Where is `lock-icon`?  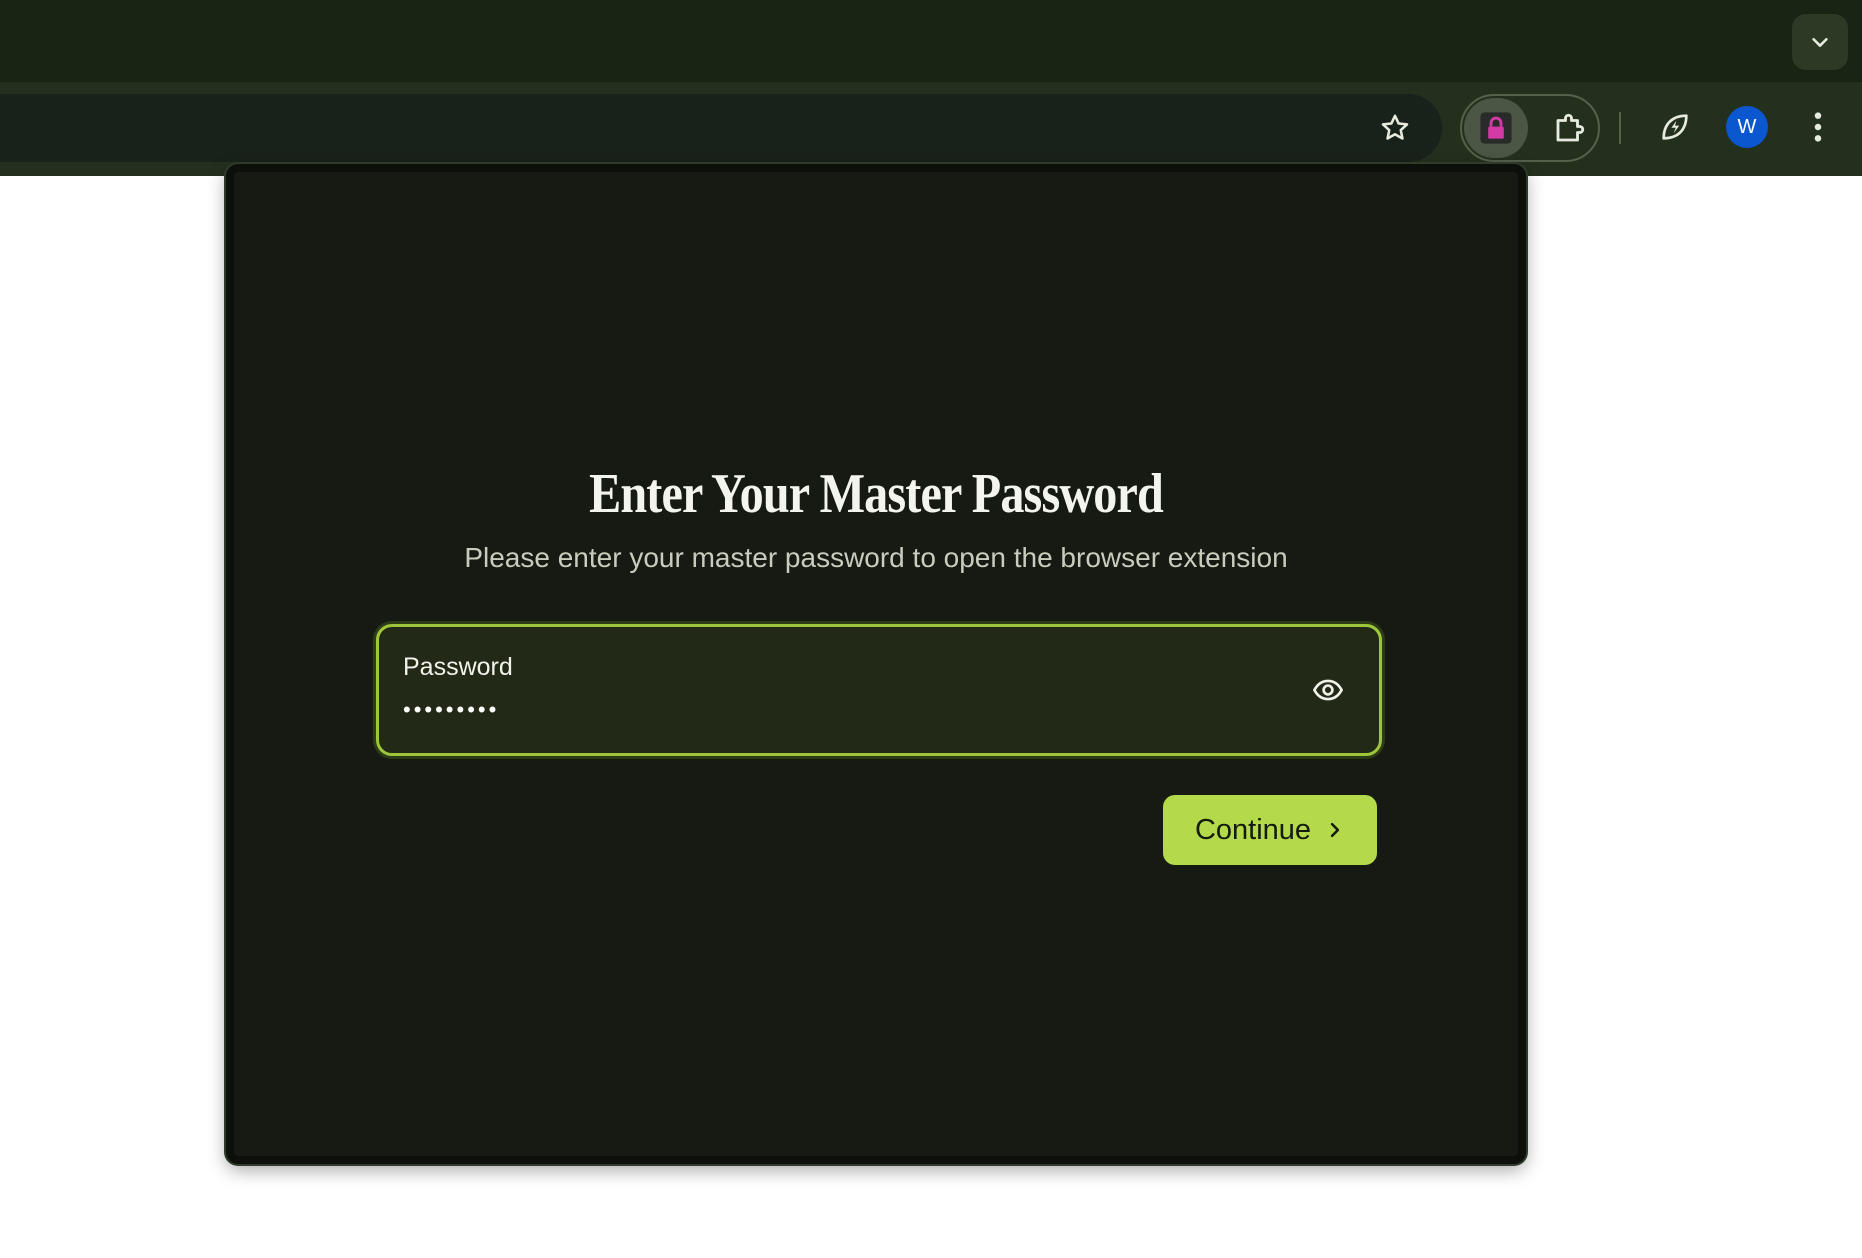 lock-icon is located at coordinates (1496, 128).